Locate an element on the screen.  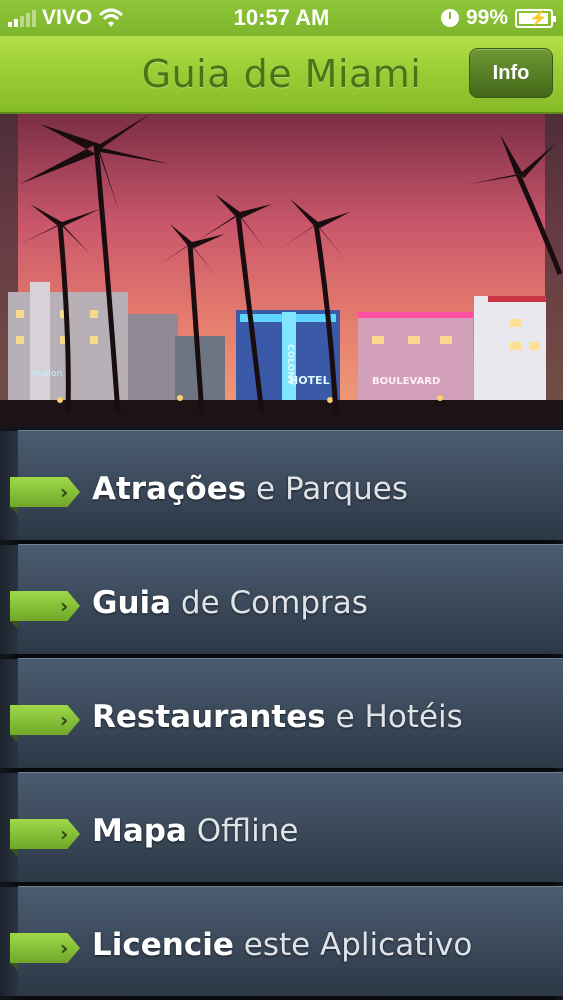
clock-icon is located at coordinates (449, 18).